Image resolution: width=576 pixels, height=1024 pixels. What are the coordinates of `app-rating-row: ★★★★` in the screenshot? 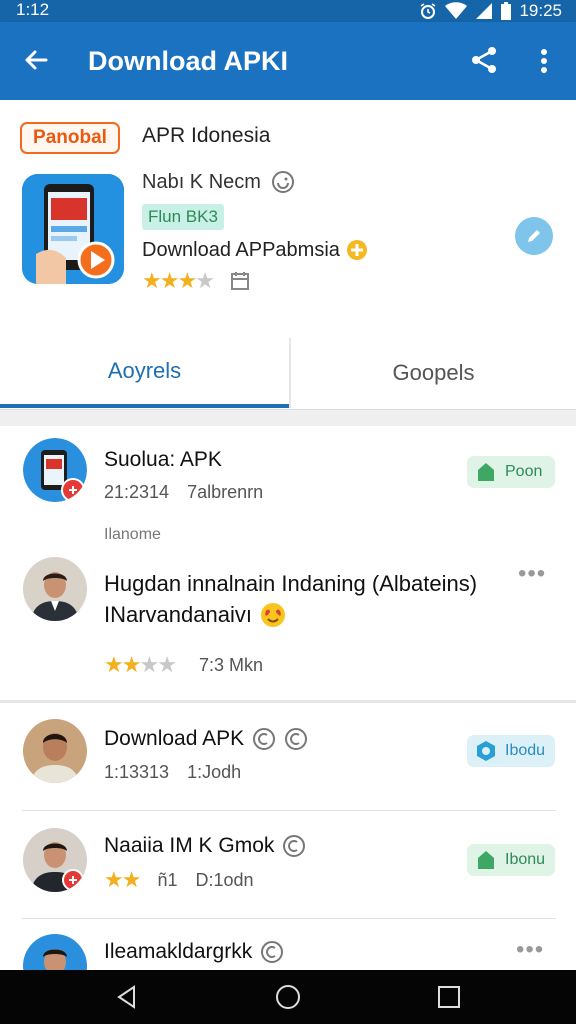 It's located at (196, 281).